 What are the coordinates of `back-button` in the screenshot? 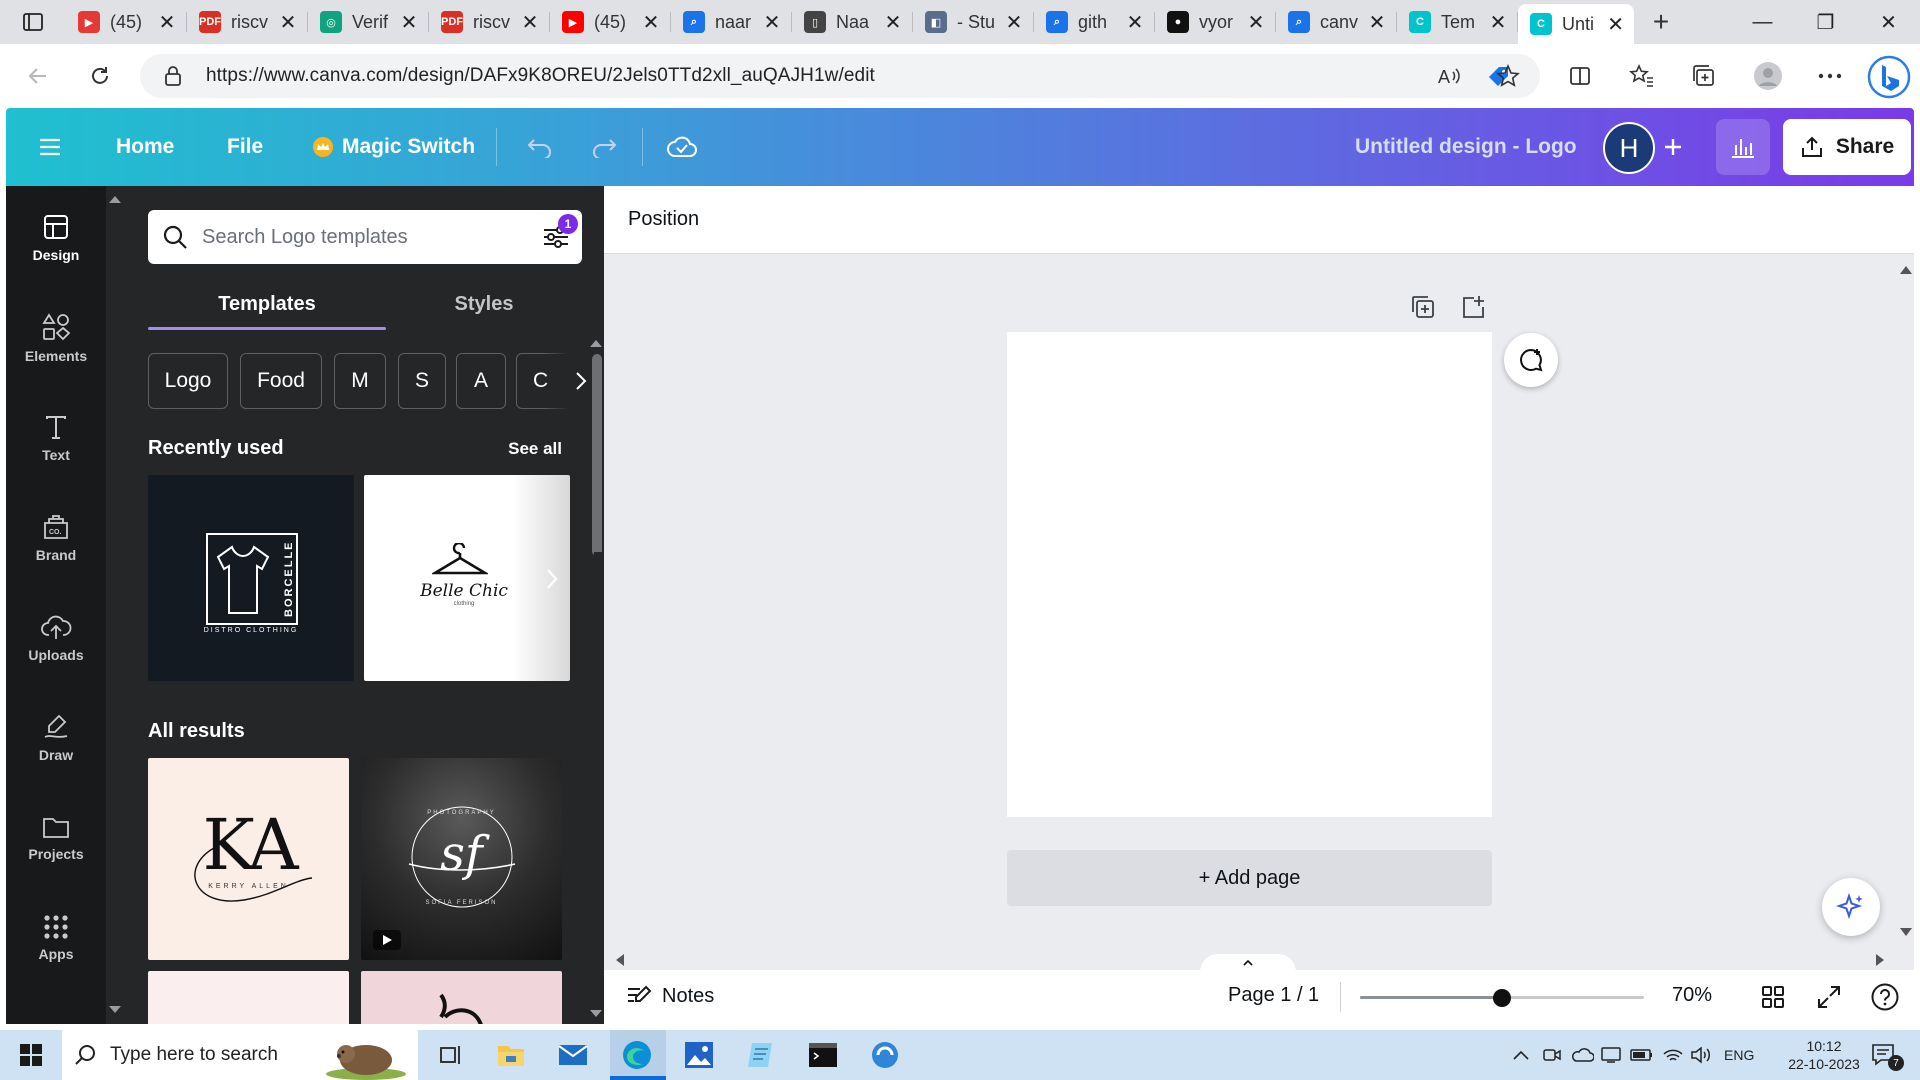 It's located at (38, 76).